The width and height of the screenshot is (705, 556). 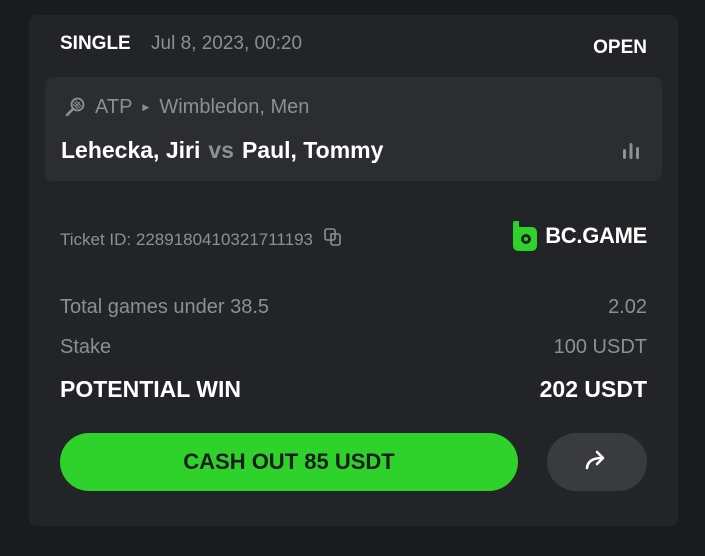 What do you see at coordinates (593, 389) in the screenshot?
I see `potential-win-value: 202 USDT` at bounding box center [593, 389].